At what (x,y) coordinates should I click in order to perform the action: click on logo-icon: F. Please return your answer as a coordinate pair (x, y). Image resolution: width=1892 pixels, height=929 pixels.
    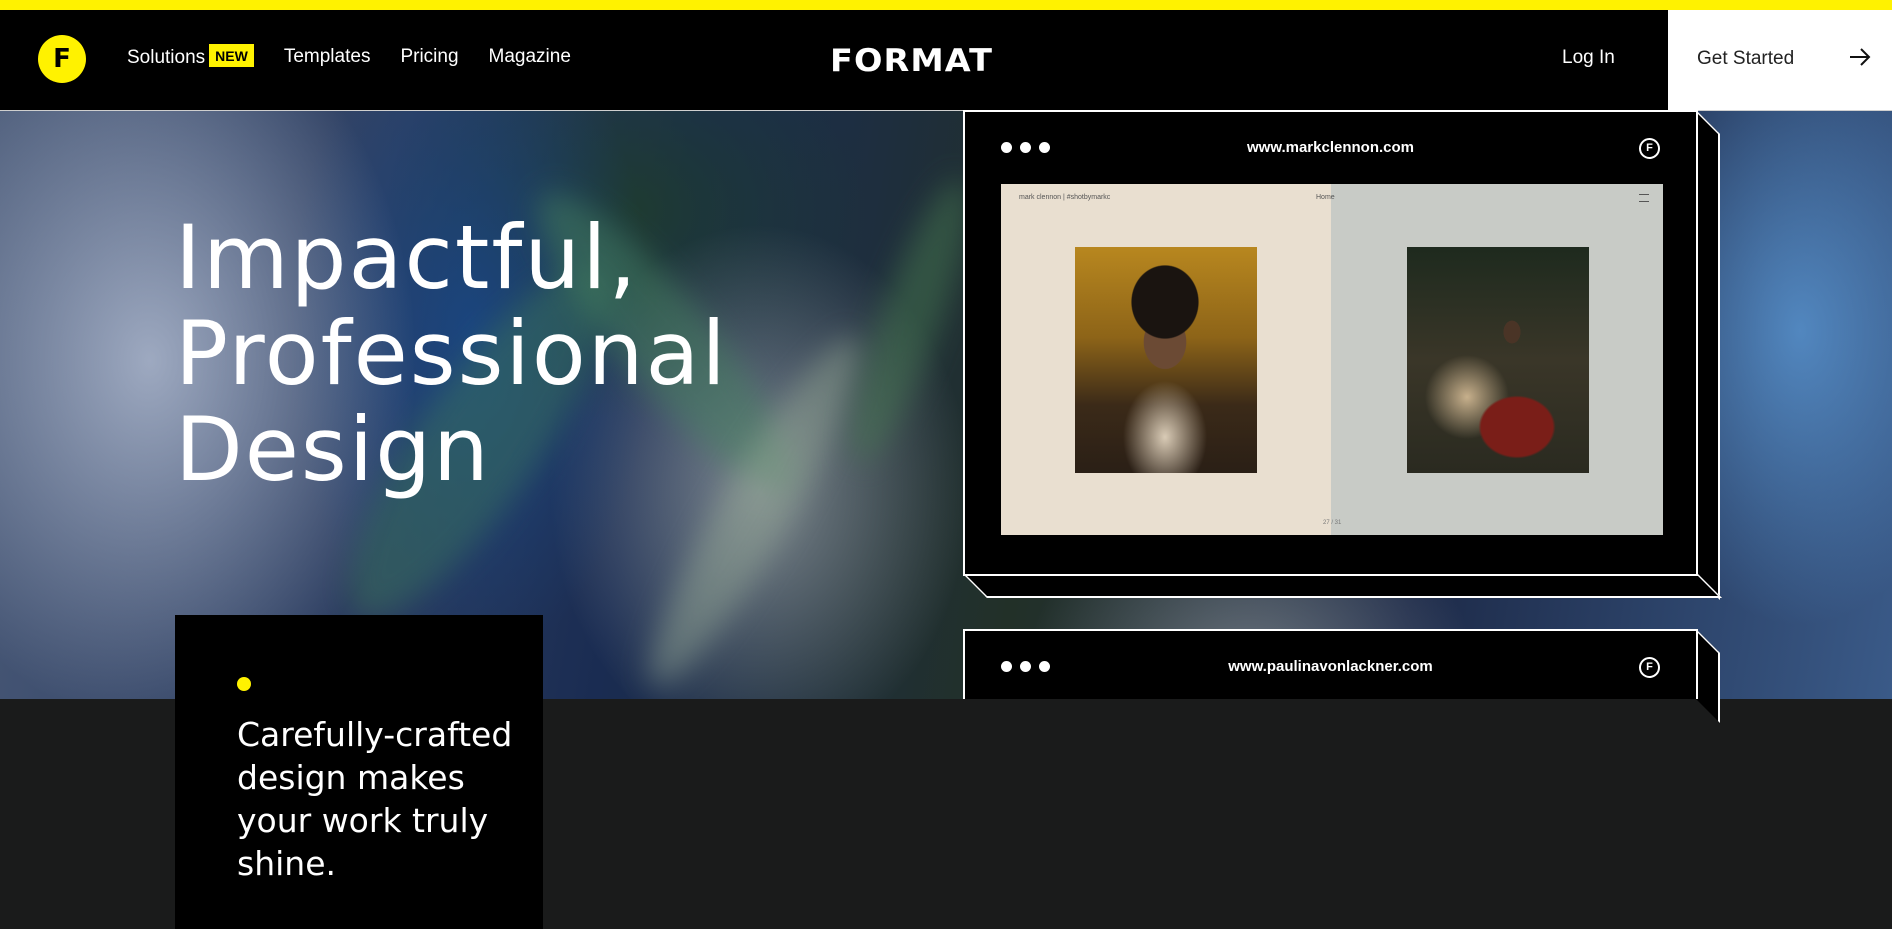
    Looking at the image, I should click on (62, 59).